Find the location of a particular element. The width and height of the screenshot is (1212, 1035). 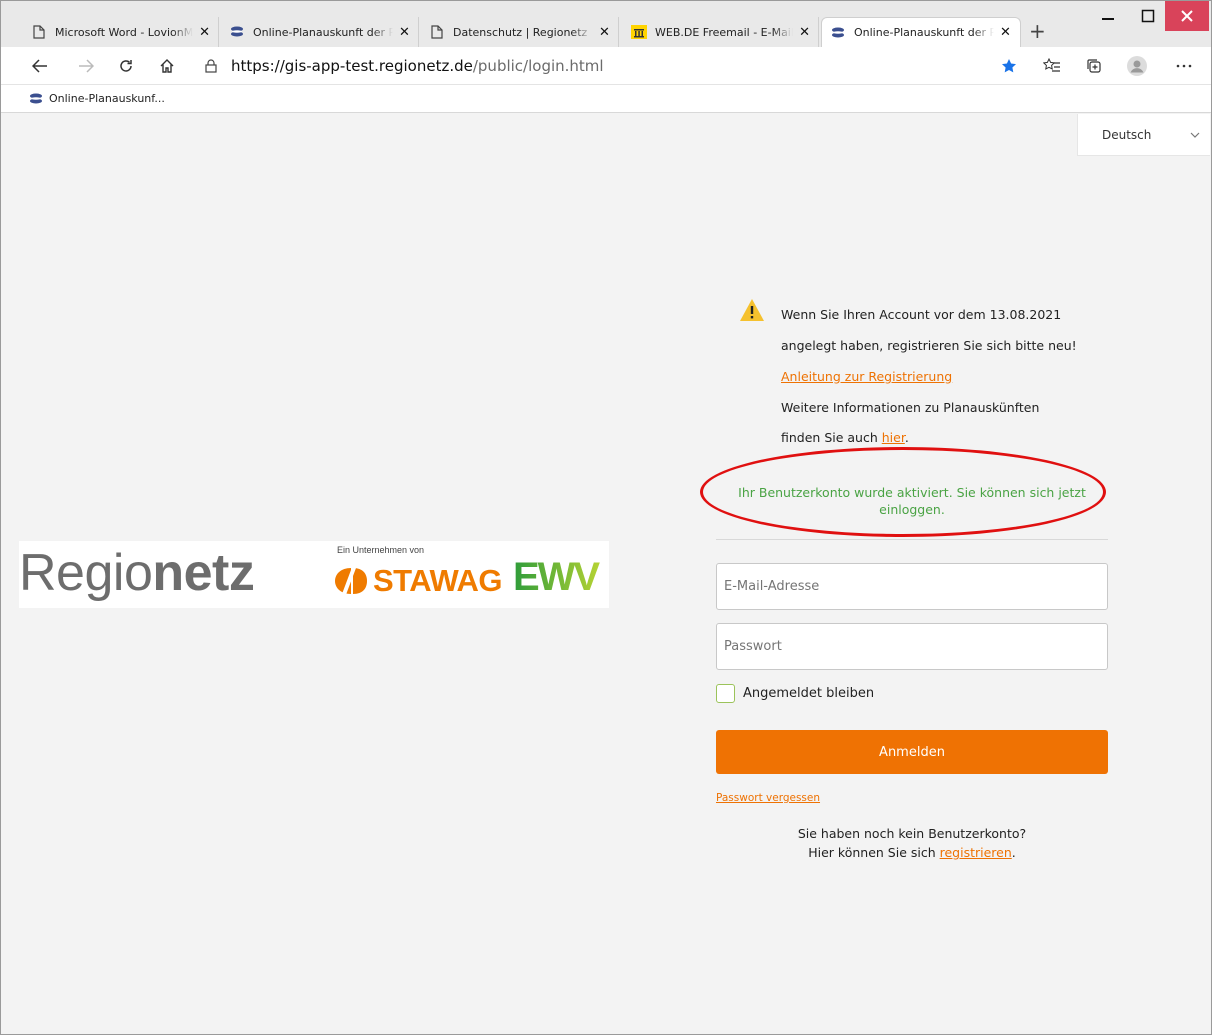

url-host: https://gis-app-test.regionetz.de is located at coordinates (352, 66).